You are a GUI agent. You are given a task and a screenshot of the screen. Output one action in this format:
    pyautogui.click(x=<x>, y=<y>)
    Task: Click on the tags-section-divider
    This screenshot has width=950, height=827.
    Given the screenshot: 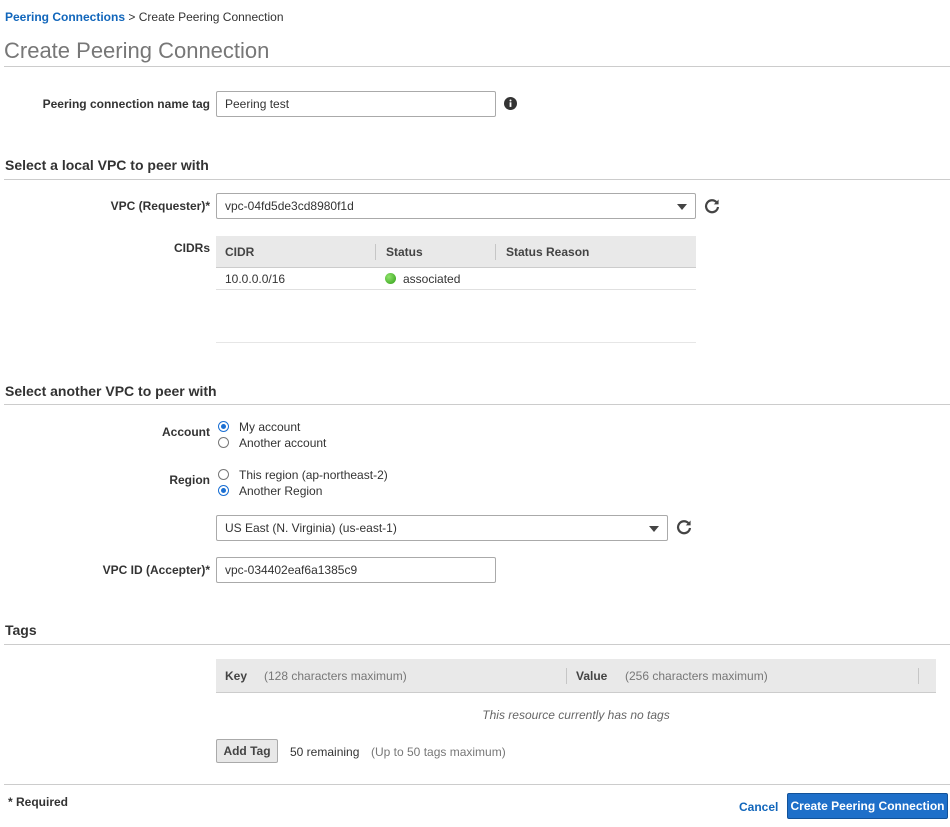 What is the action you would take?
    pyautogui.click(x=477, y=644)
    